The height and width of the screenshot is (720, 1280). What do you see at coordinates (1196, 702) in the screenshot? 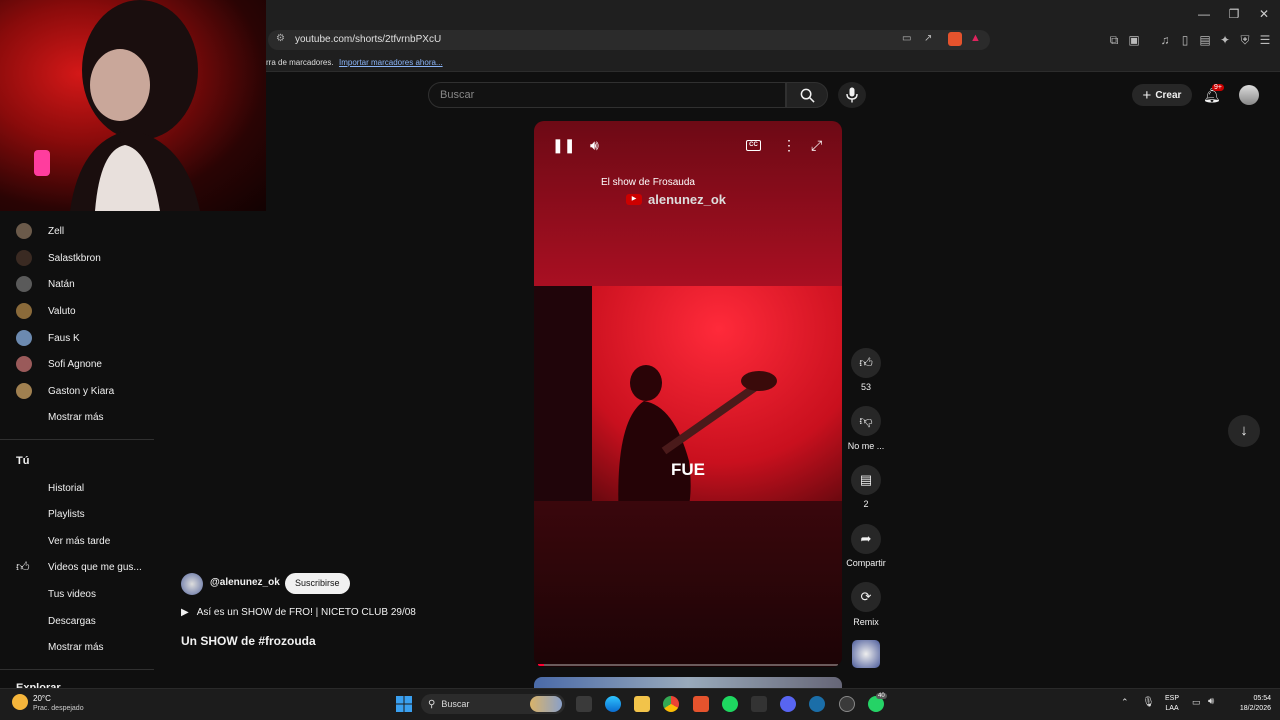
I see `network-icon: ▭` at bounding box center [1196, 702].